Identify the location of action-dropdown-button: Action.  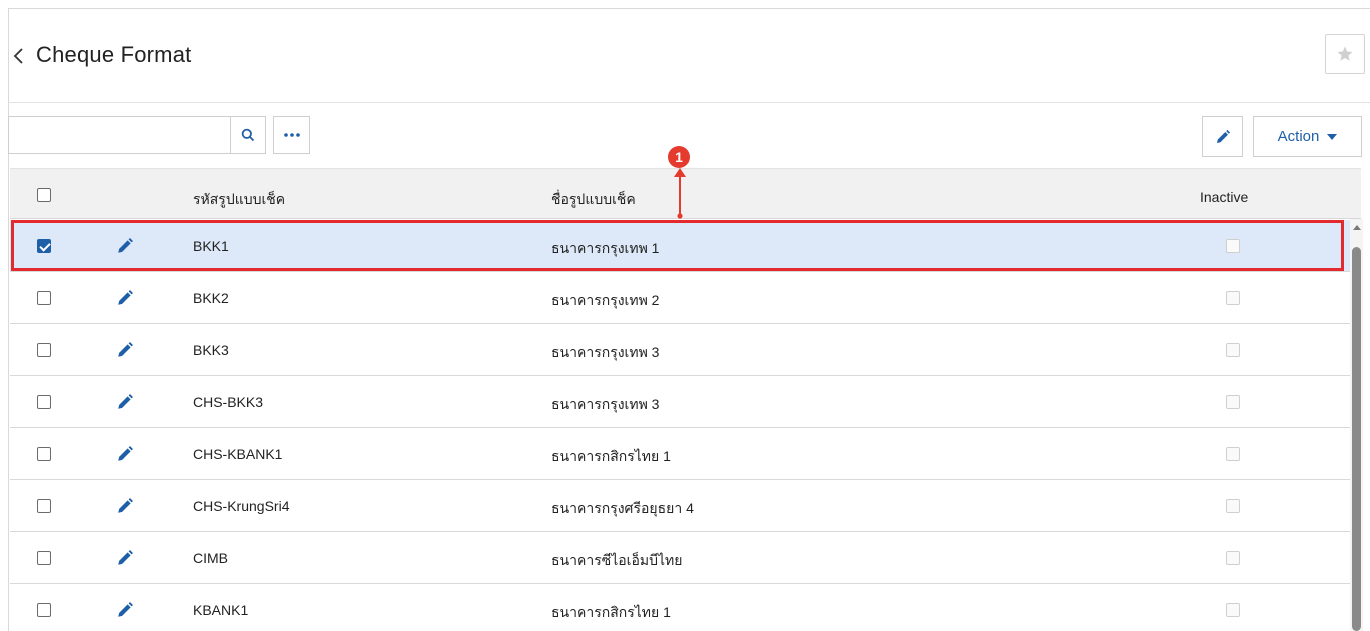
(1307, 136).